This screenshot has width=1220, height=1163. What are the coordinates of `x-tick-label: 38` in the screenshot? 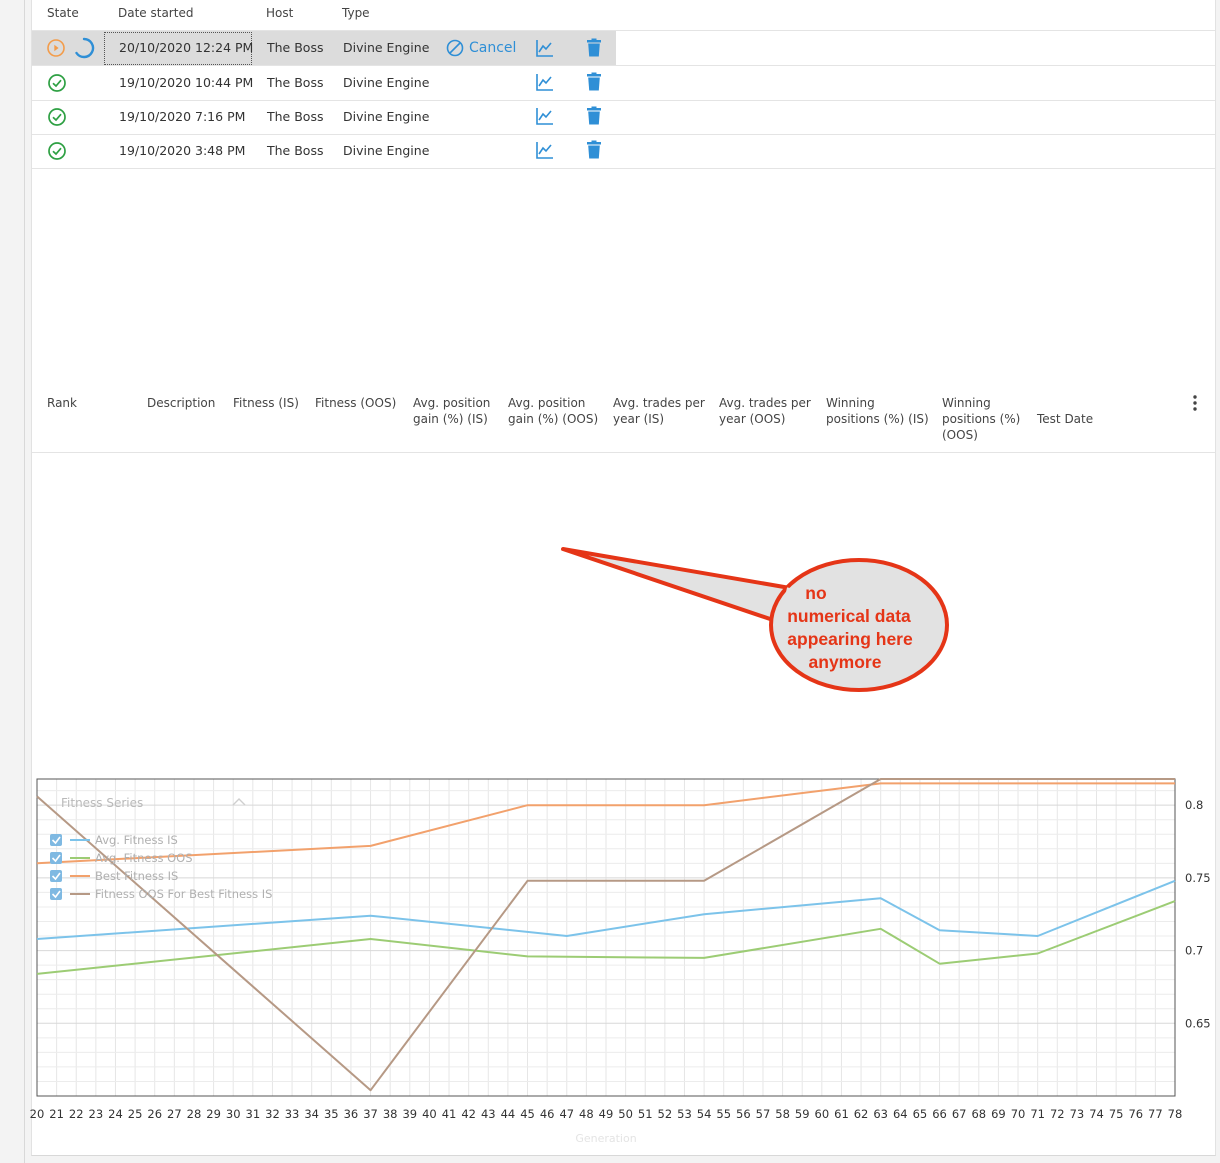 It's located at (390, 1114).